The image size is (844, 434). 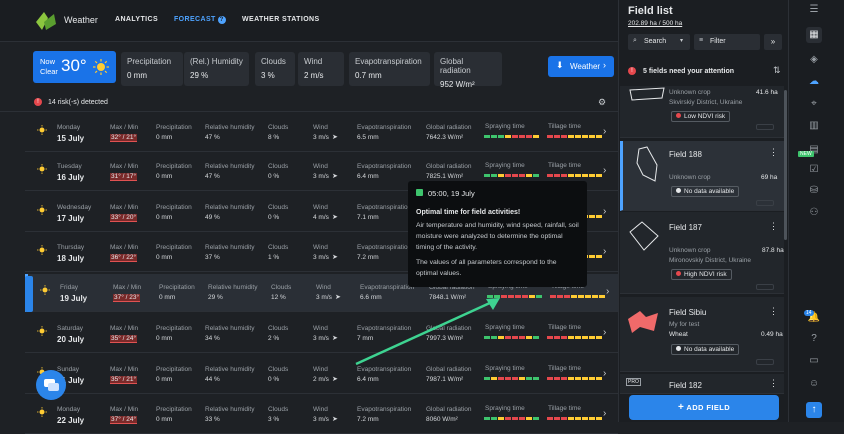 I want to click on clouds-value: 8 %, so click(x=274, y=137).